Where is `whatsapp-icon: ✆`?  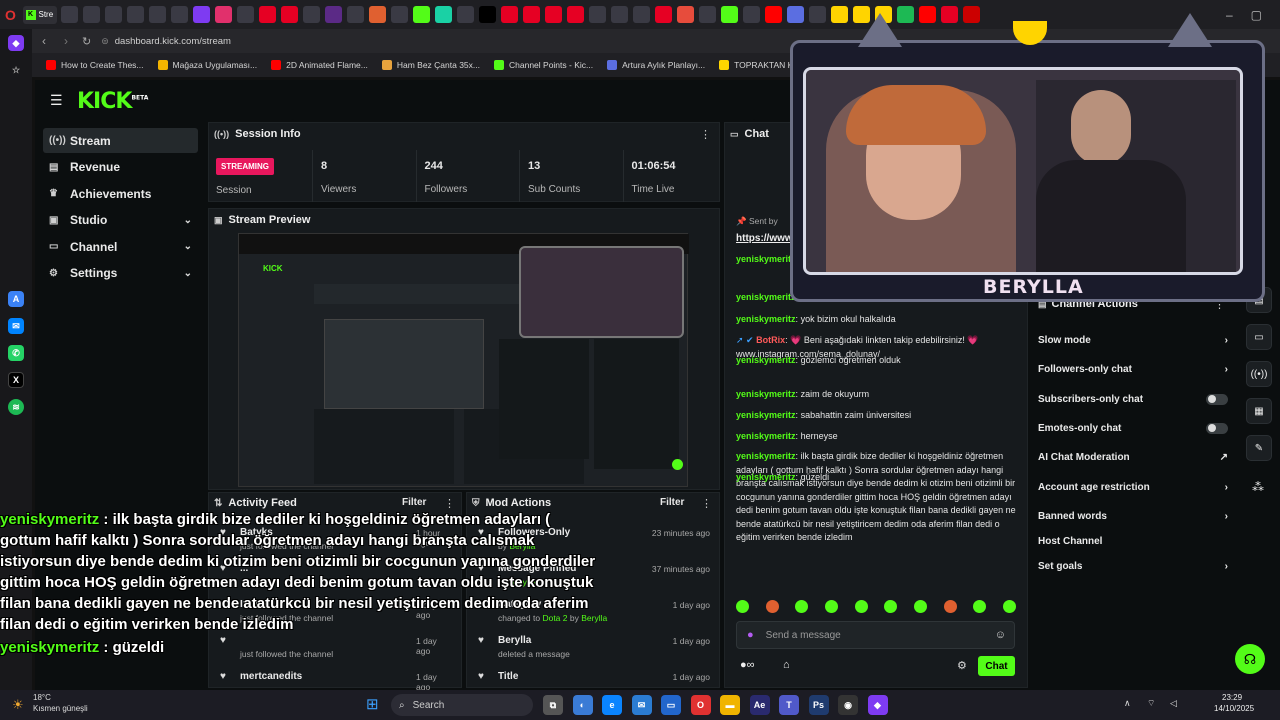 whatsapp-icon: ✆ is located at coordinates (16, 353).